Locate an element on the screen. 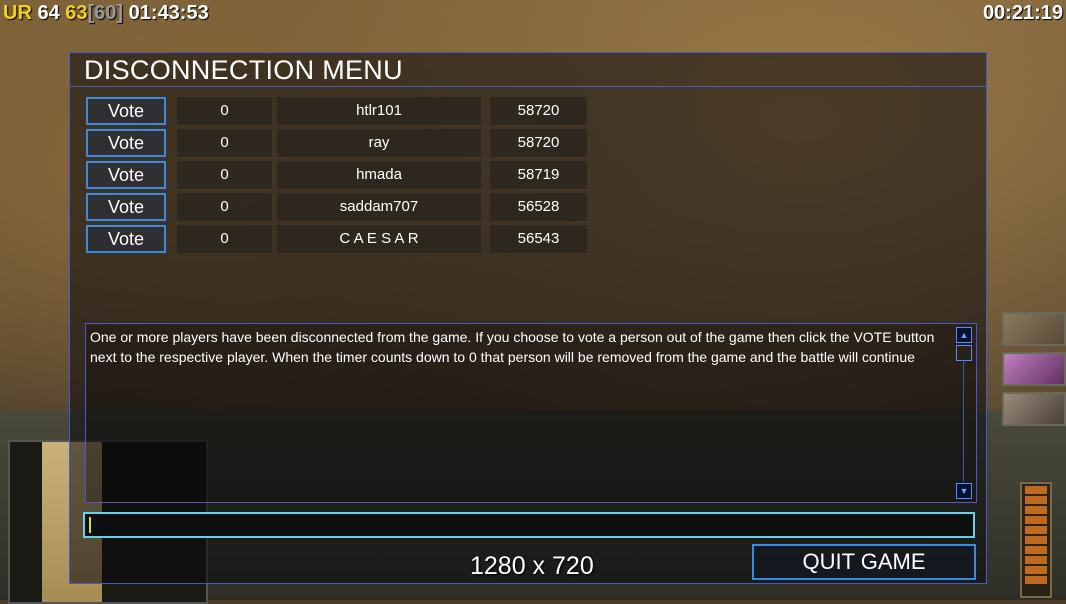 The width and height of the screenshot is (1066, 604). fps-value-b: 63 is located at coordinates (76, 13).